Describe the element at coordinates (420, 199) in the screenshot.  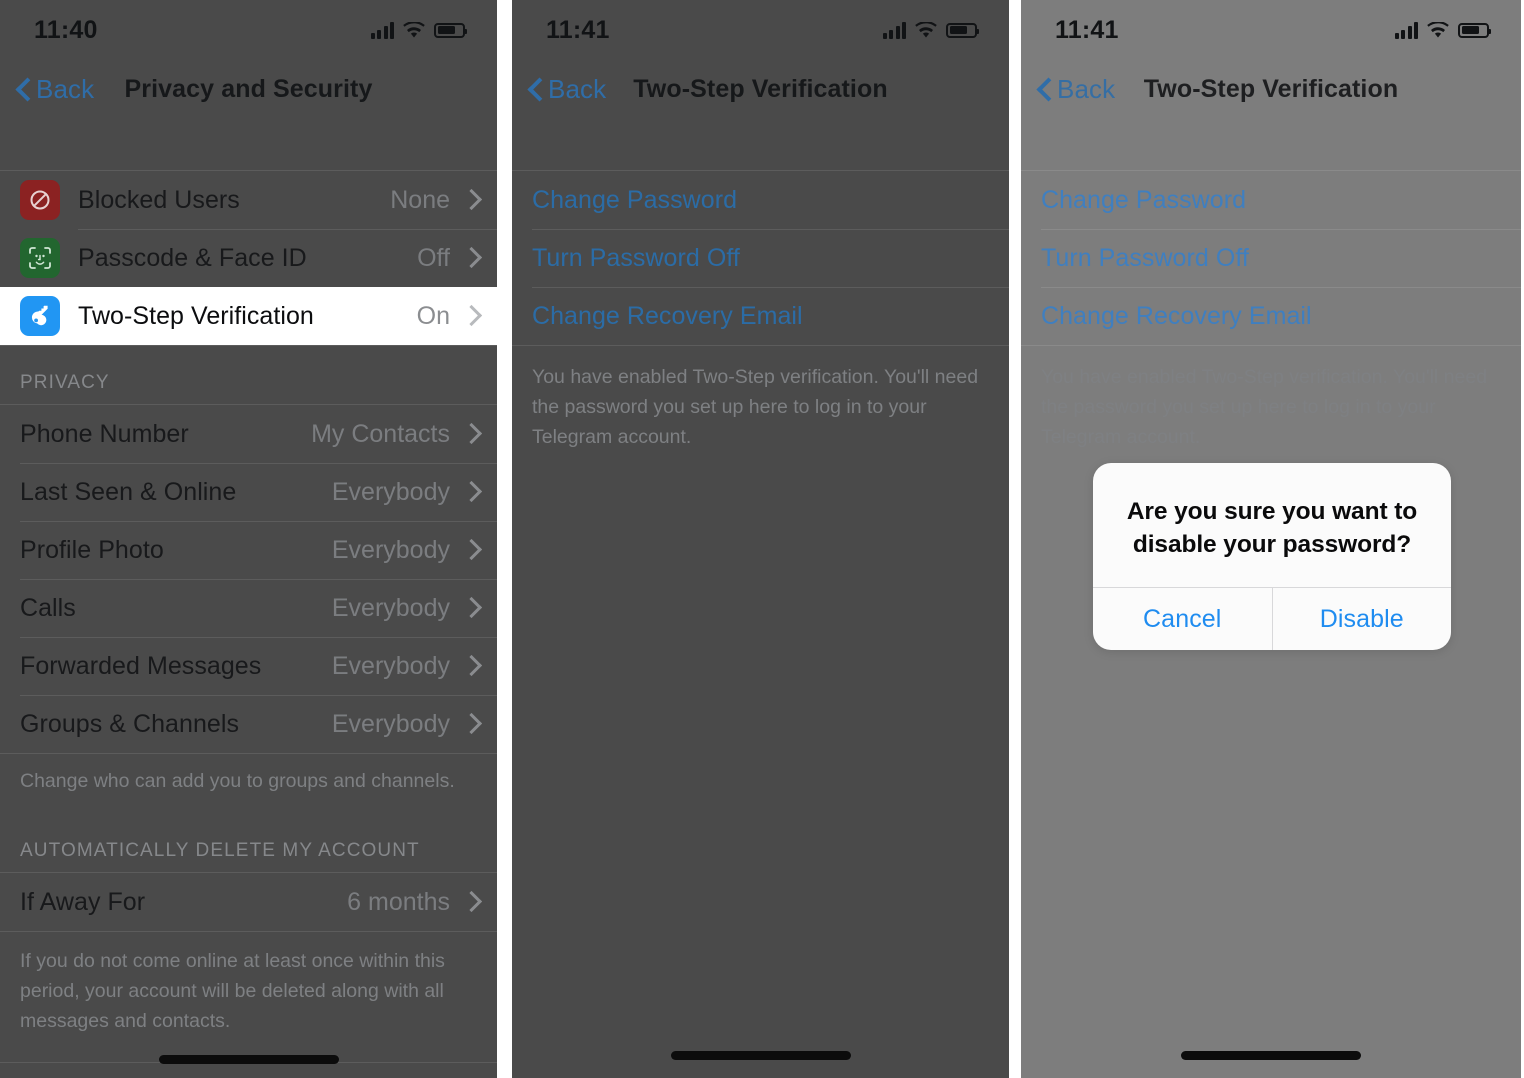
I see `settings-row-value: None` at that location.